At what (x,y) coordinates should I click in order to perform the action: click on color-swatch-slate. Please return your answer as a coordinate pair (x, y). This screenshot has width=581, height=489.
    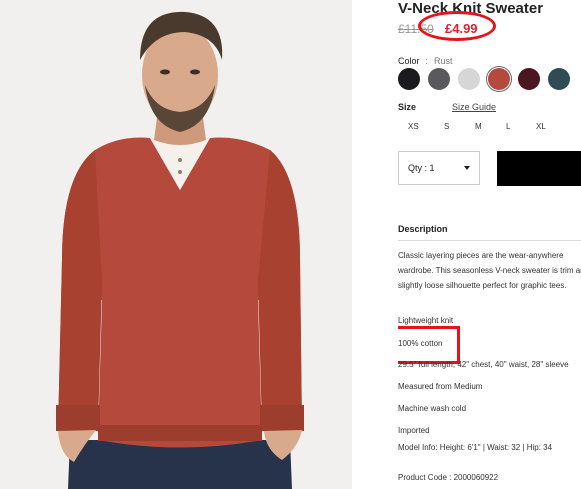
    Looking at the image, I should click on (559, 79).